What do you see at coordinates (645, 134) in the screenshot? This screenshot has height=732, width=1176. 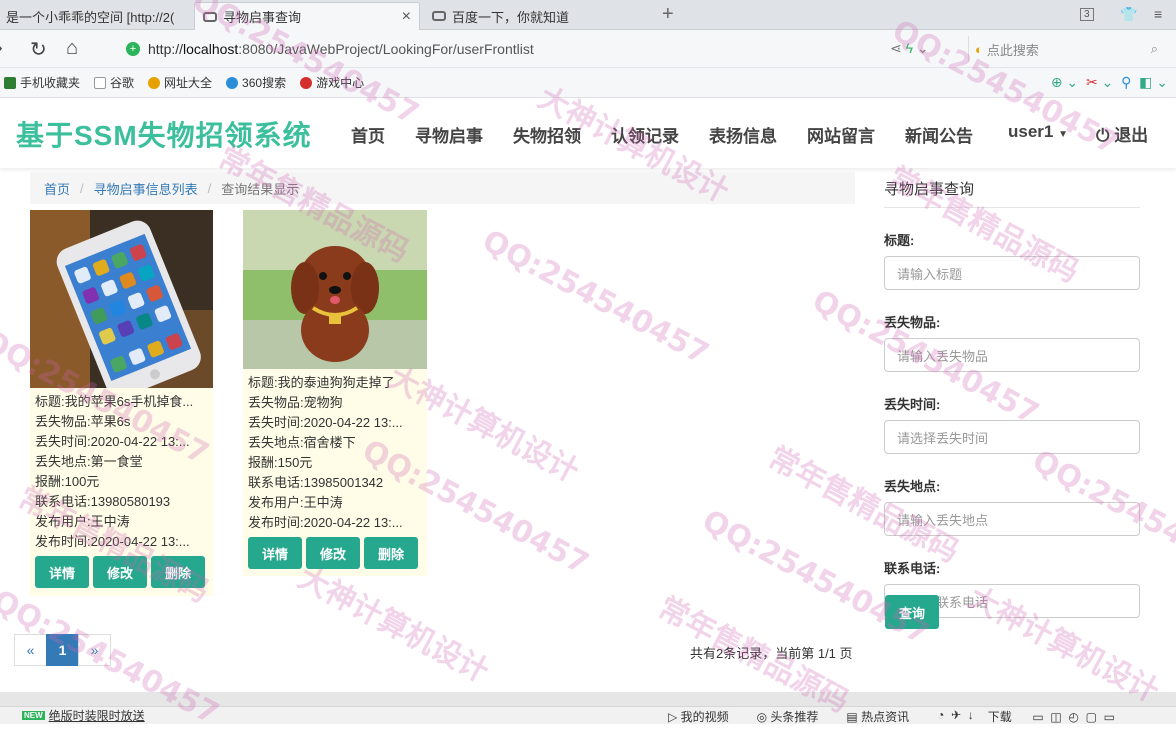 I see `nav-claim-records: 认领记录` at bounding box center [645, 134].